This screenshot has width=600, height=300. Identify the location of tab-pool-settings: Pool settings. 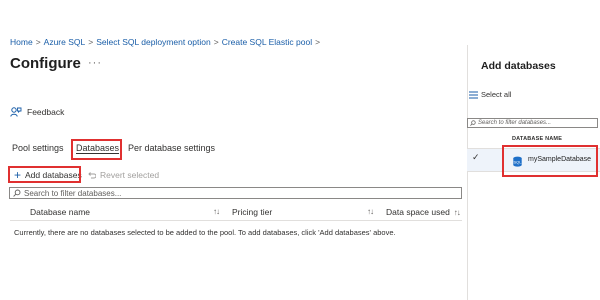
(38, 148).